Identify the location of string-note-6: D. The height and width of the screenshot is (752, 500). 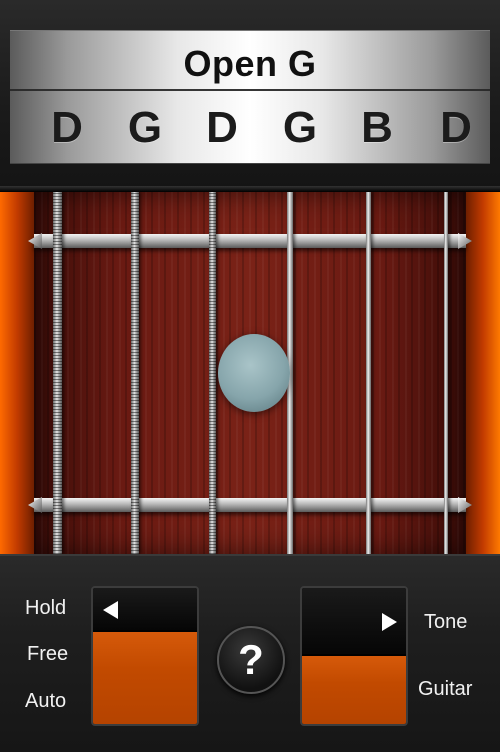
(456, 127).